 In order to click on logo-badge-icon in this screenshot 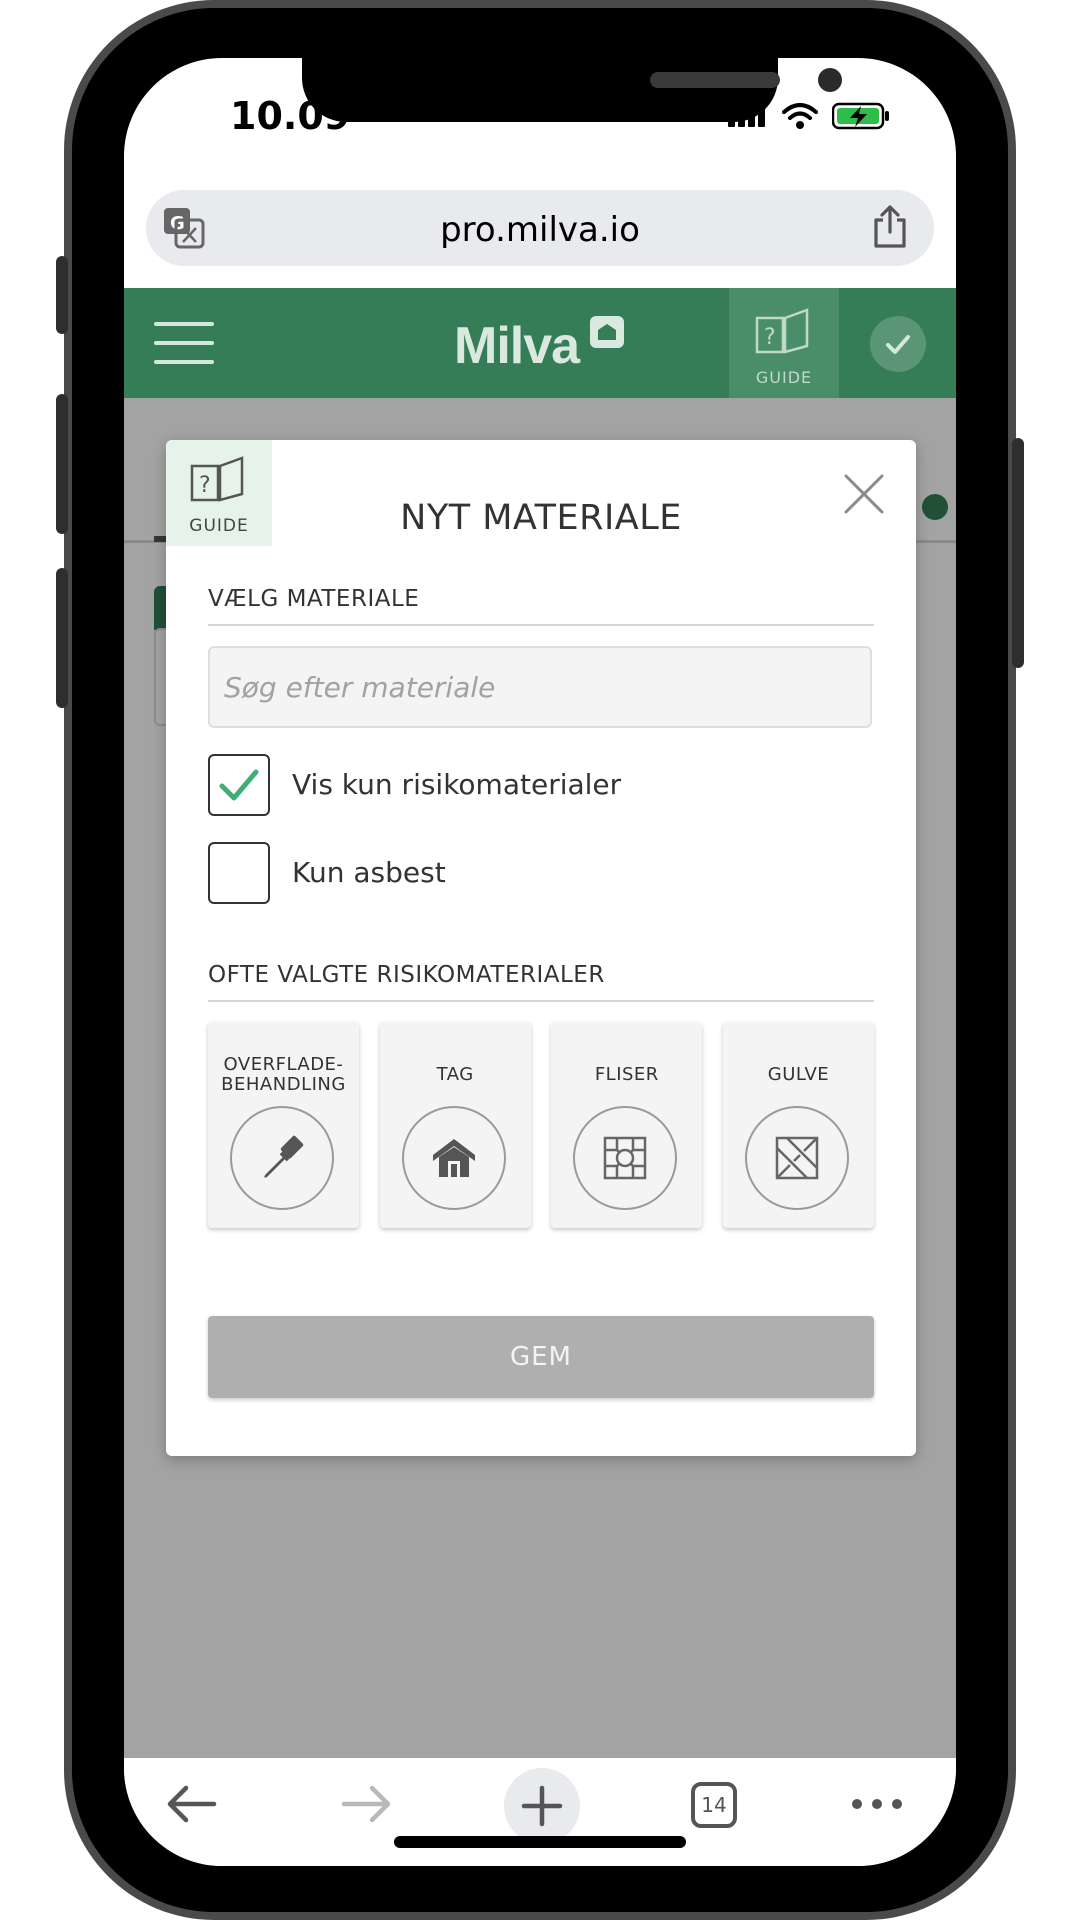, I will do `click(607, 332)`.